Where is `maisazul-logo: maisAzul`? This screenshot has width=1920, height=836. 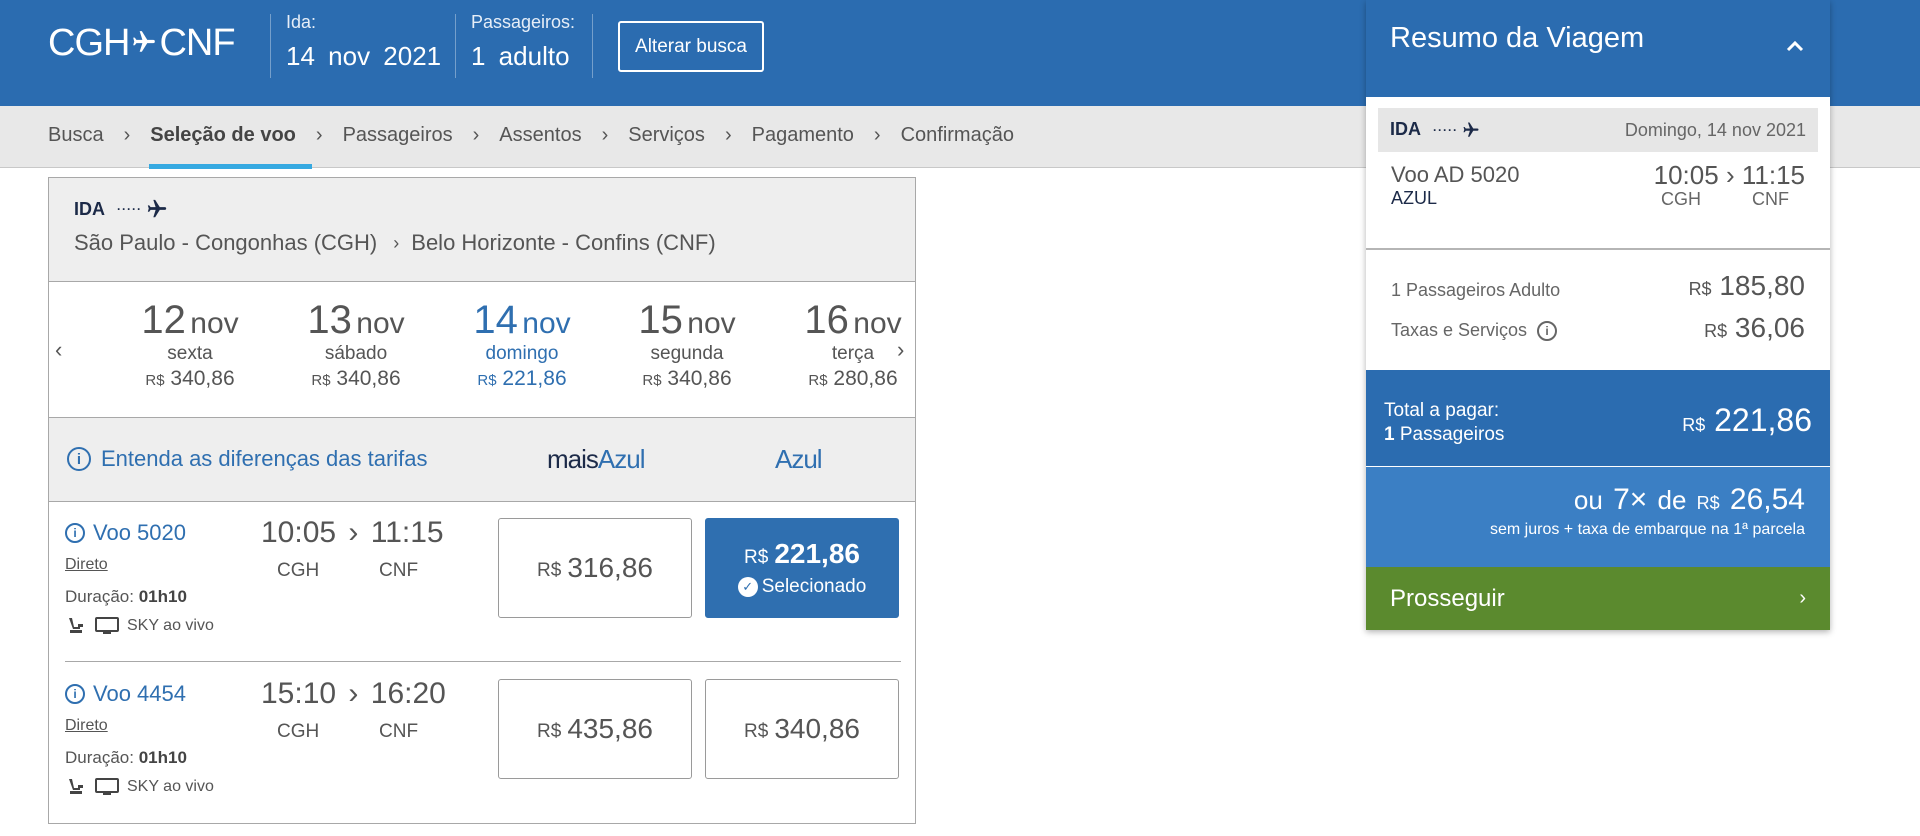 maisazul-logo: maisAzul is located at coordinates (596, 459).